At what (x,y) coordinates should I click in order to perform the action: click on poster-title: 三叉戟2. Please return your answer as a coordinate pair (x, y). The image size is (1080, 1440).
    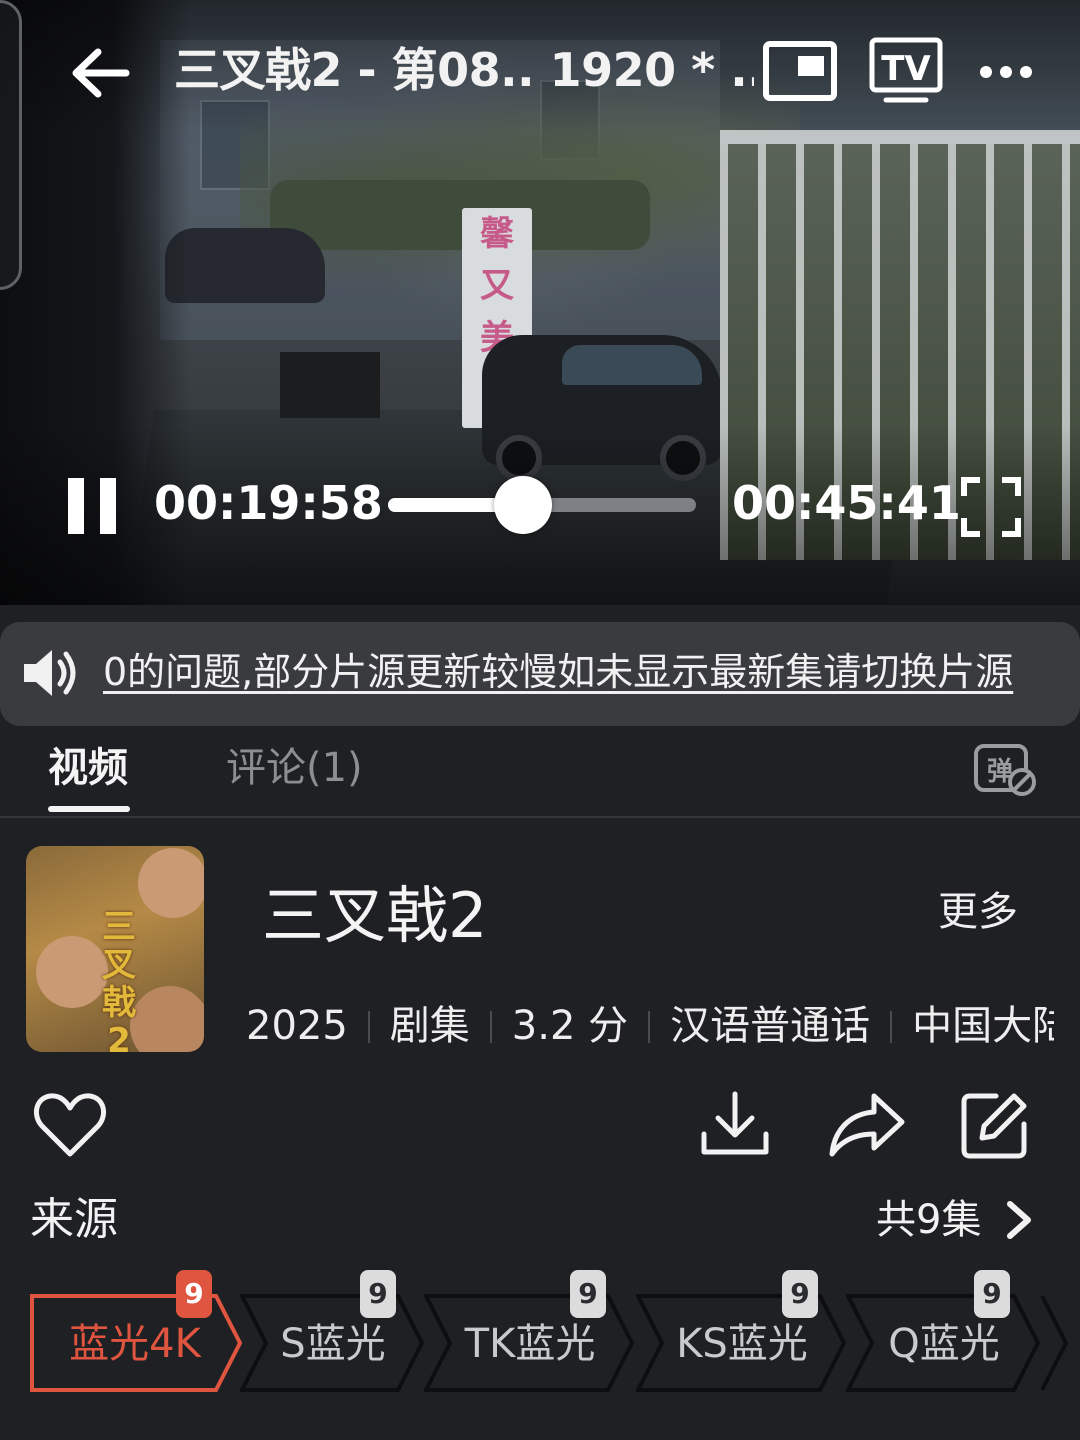
    Looking at the image, I should click on (119, 979).